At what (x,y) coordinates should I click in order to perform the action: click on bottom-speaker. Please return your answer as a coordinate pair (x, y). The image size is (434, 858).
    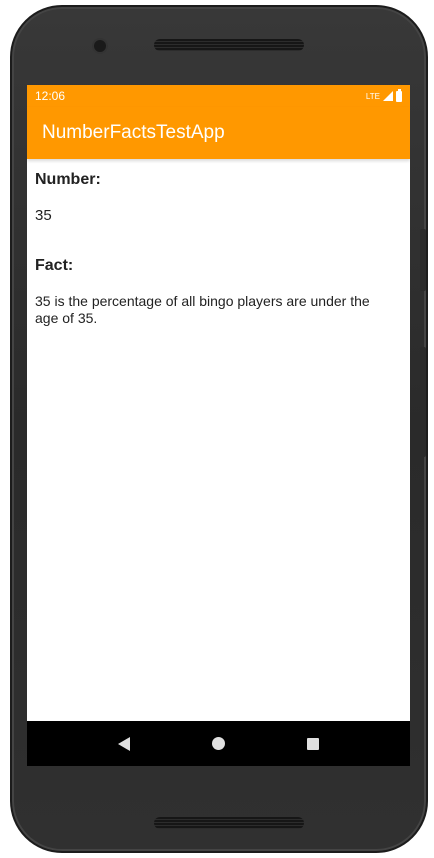
    Looking at the image, I should click on (229, 823).